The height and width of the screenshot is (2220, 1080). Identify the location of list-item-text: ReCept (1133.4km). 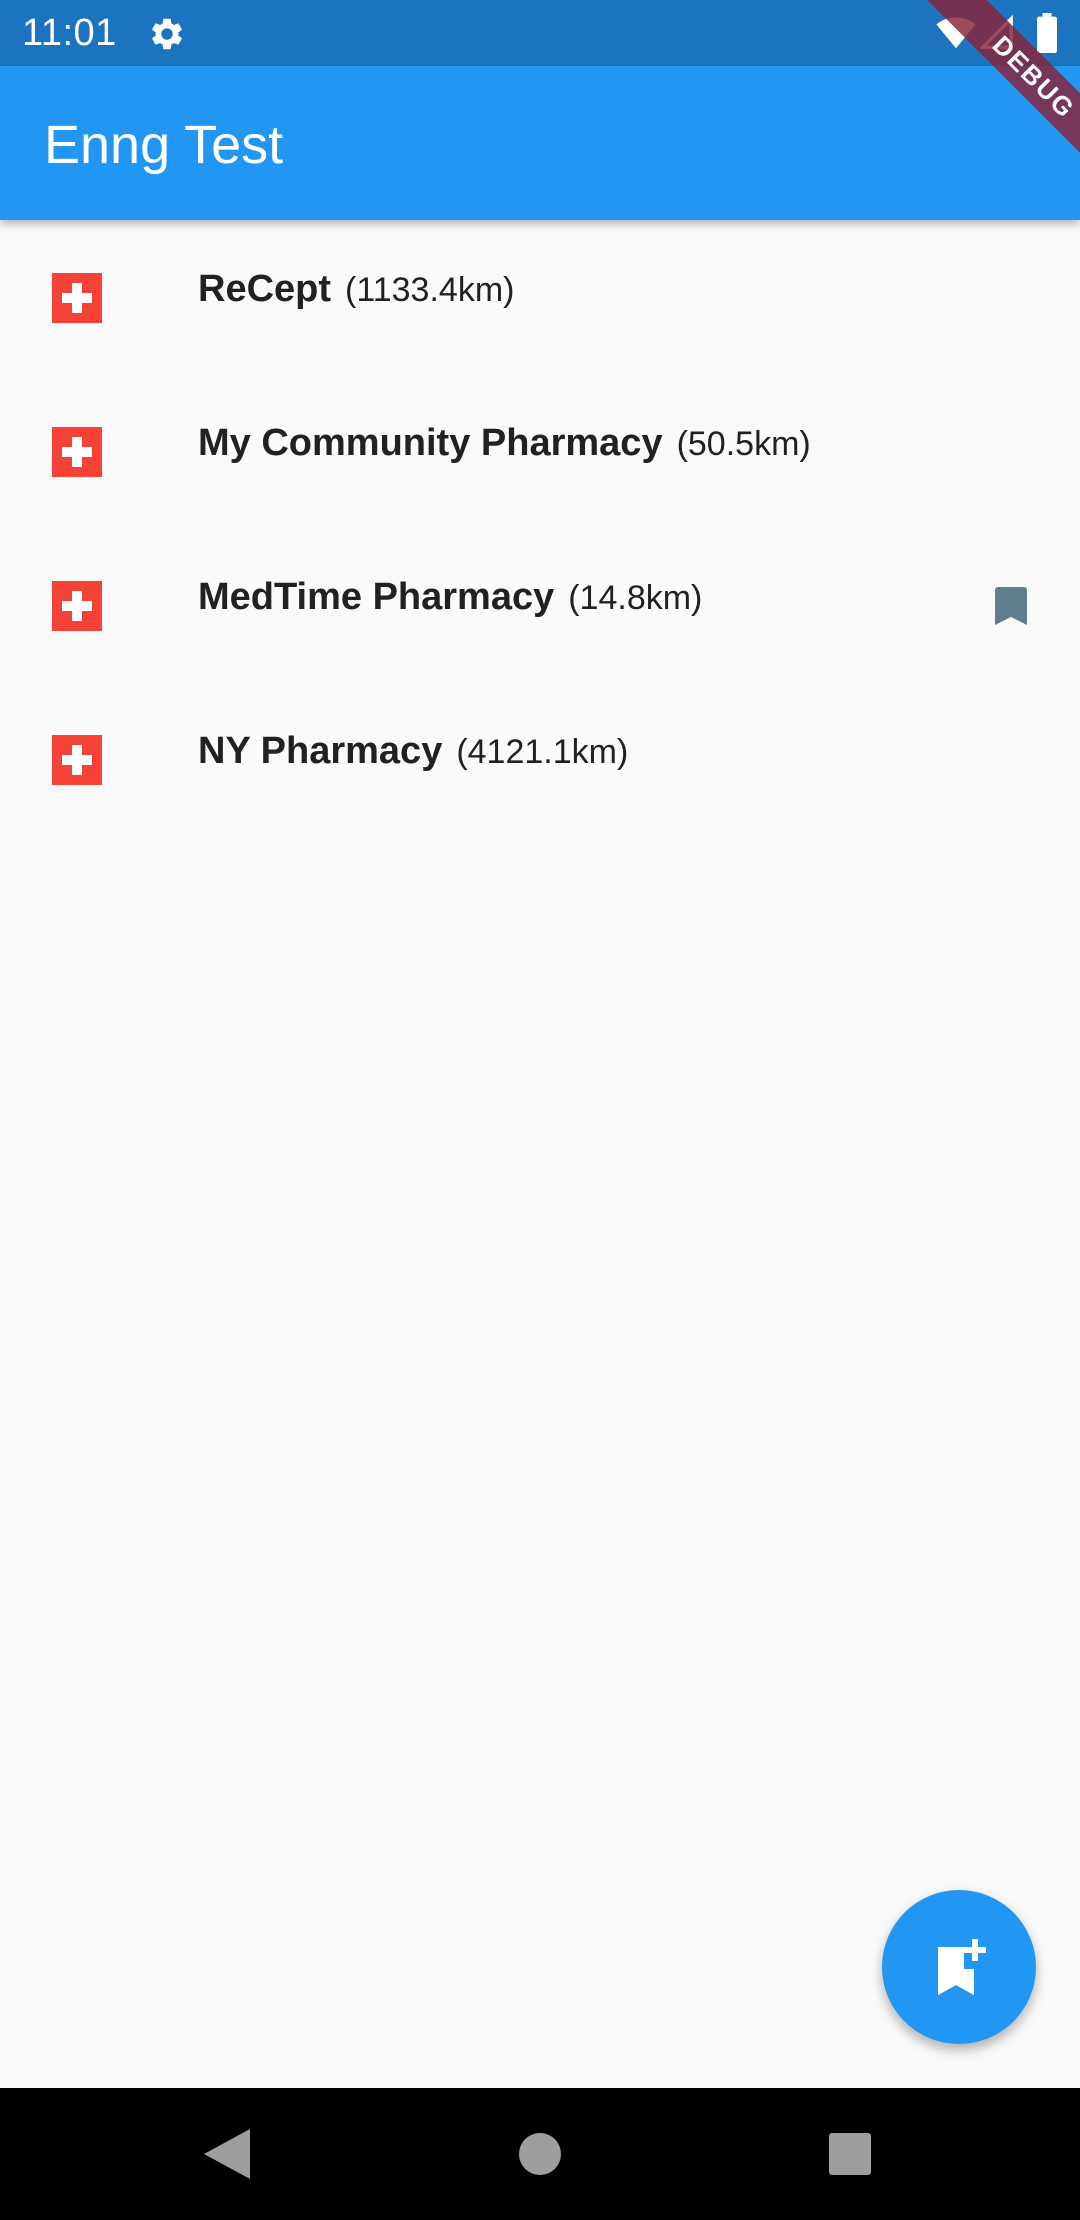
(356, 298).